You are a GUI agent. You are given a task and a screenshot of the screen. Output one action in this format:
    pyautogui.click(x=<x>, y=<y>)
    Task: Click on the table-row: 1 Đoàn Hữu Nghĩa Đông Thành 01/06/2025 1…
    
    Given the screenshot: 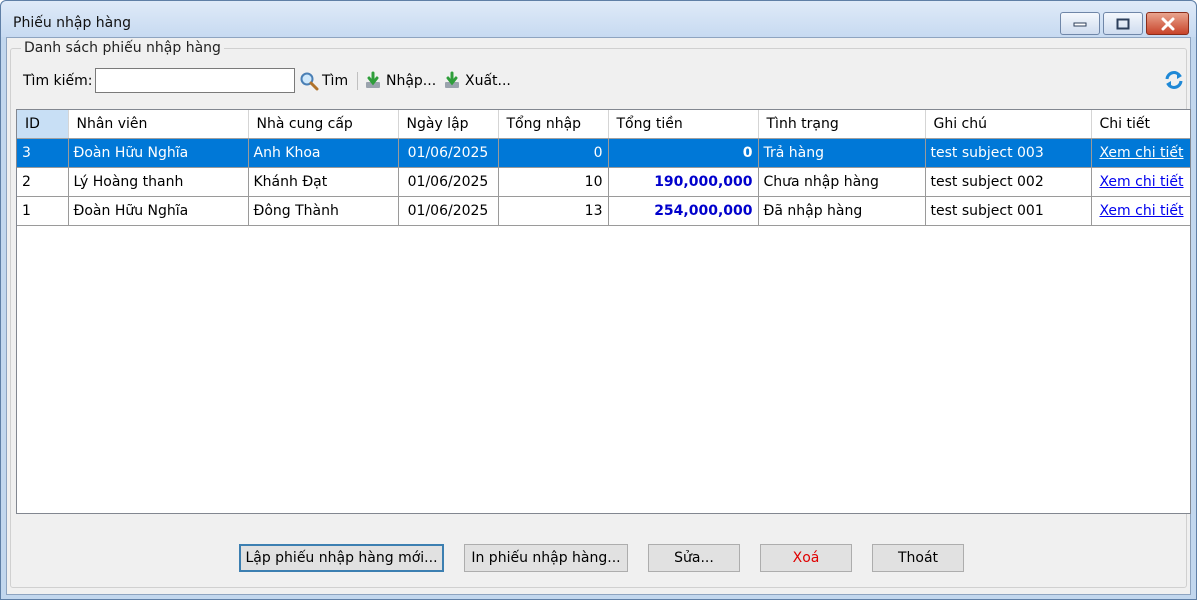 What is the action you would take?
    pyautogui.click(x=603, y=211)
    